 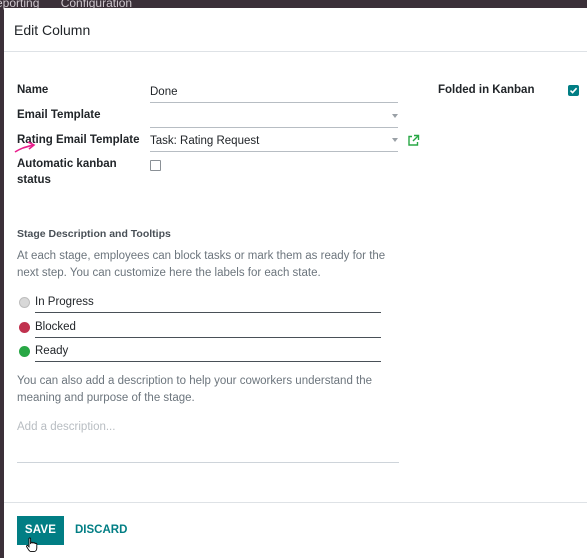 I want to click on checkmark-icon, so click(x=573, y=90).